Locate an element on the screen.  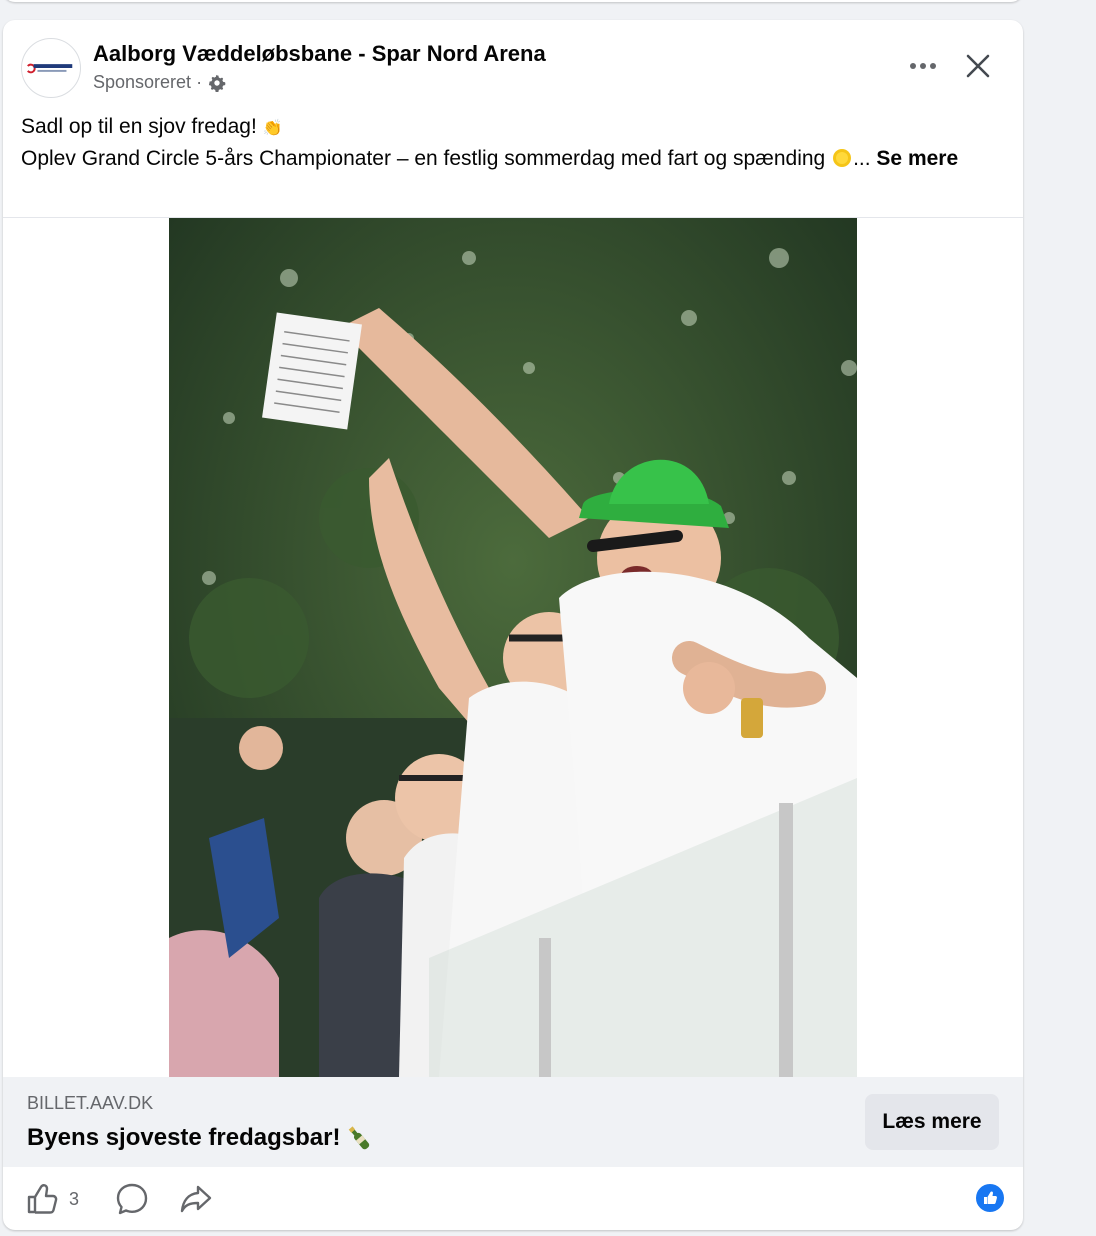
post-actions: 3 is located at coordinates (513, 1198).